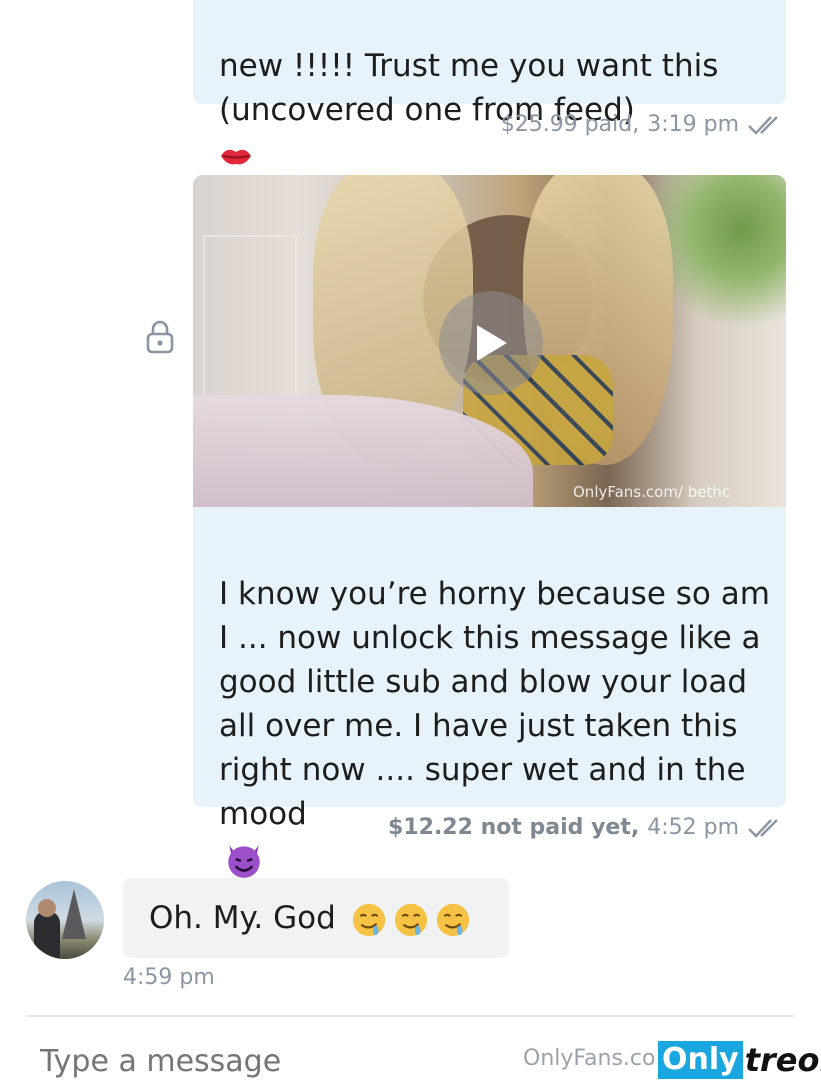 This screenshot has height=1080, width=821. I want to click on message-meta: $12.22 not paid yet, 4:52 pm, so click(586, 827).